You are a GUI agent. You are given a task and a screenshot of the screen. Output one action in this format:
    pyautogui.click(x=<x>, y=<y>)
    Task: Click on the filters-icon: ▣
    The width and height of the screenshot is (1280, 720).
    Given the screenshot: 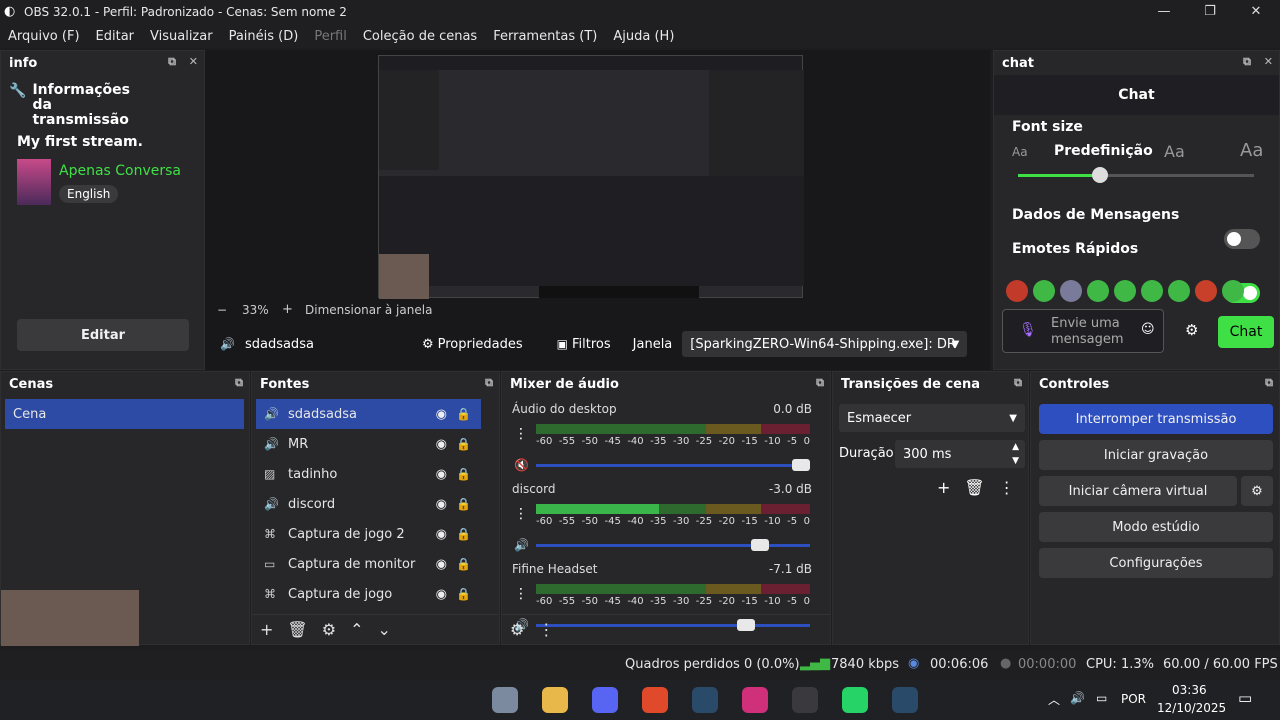 What is the action you would take?
    pyautogui.click(x=562, y=344)
    